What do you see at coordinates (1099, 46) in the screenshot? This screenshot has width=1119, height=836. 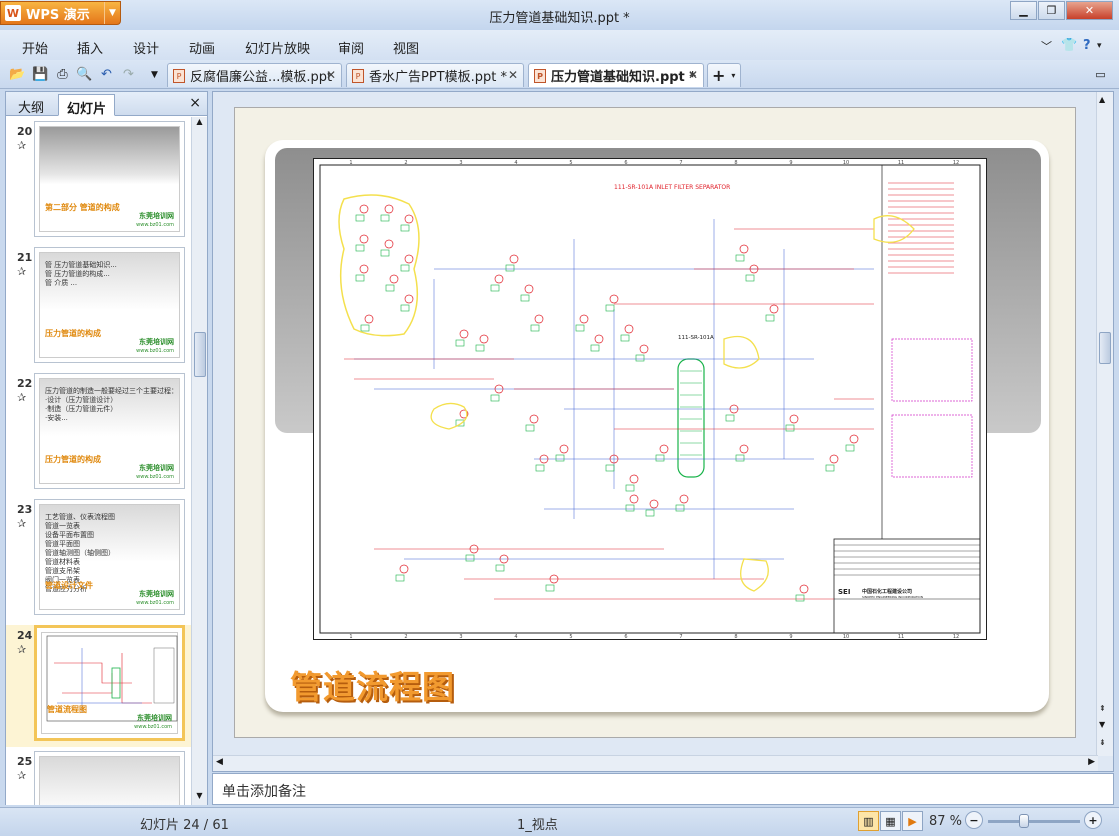 I see `help-dropdown-icon: ▾` at bounding box center [1099, 46].